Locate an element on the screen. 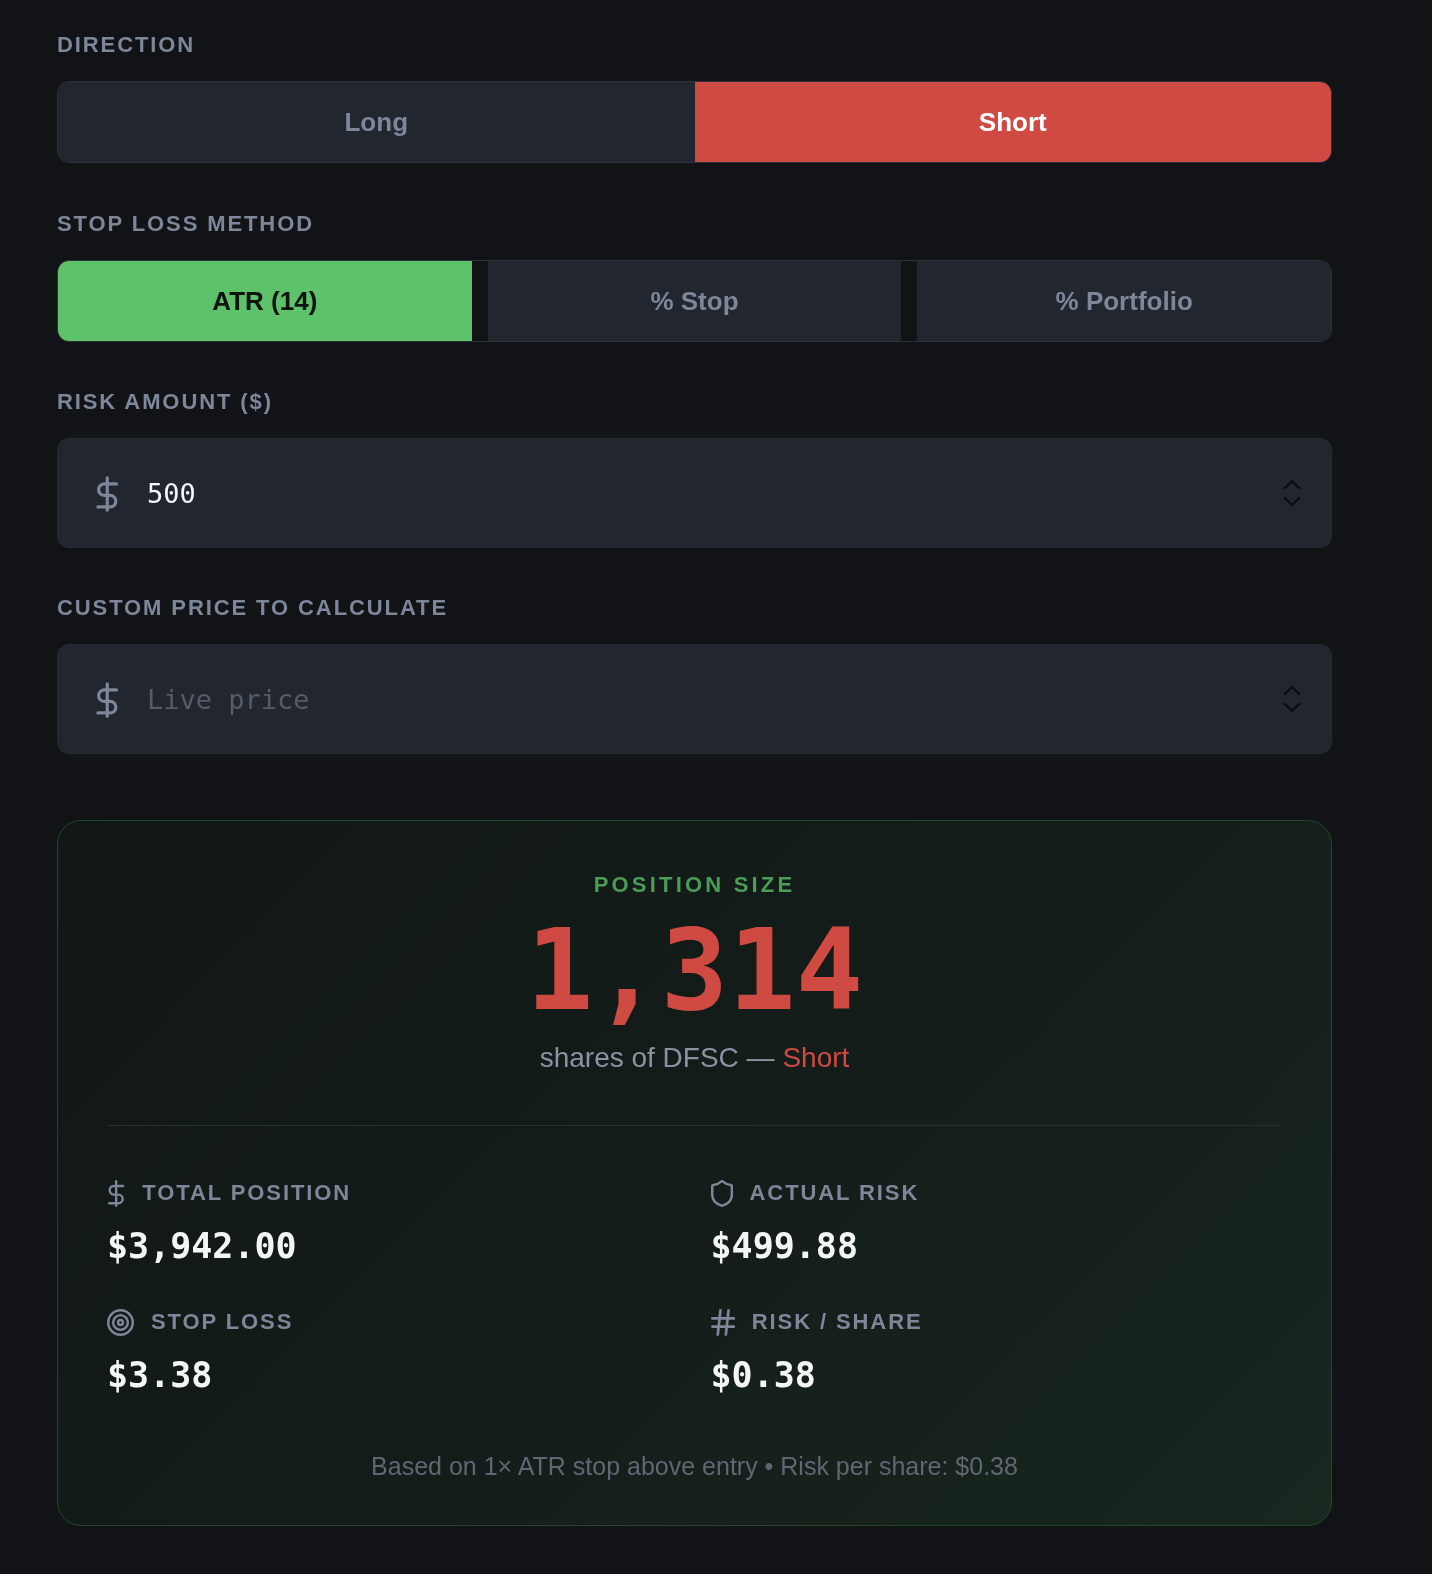 The height and width of the screenshot is (1574, 1432). risk-amount-field: 500 is located at coordinates (694, 493).